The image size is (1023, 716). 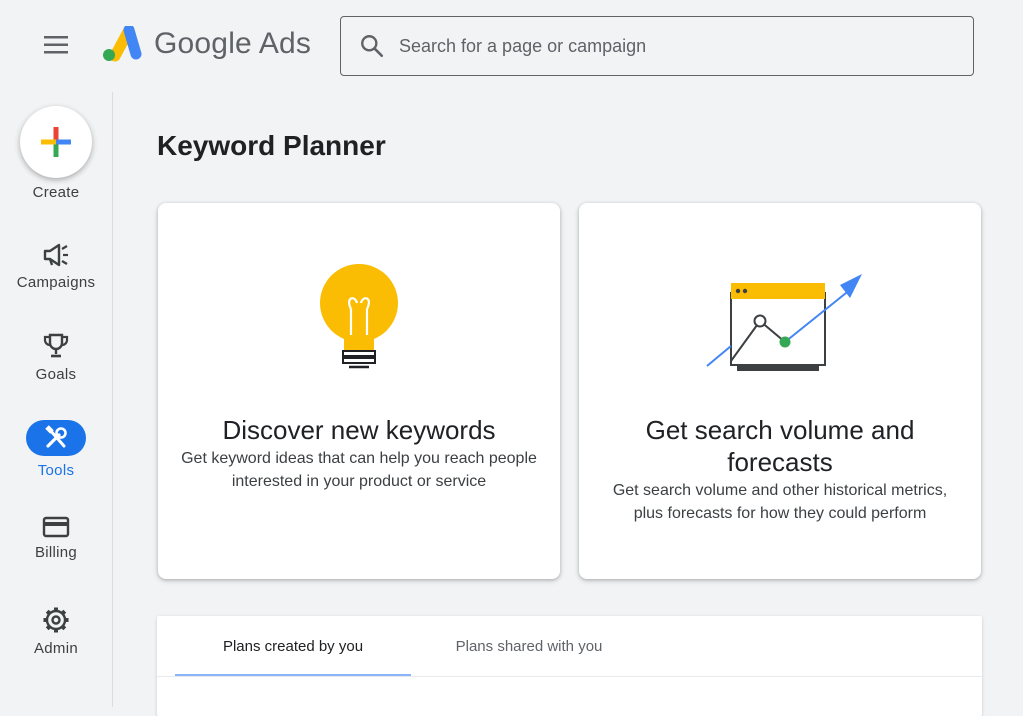 I want to click on create-button, so click(x=56, y=142).